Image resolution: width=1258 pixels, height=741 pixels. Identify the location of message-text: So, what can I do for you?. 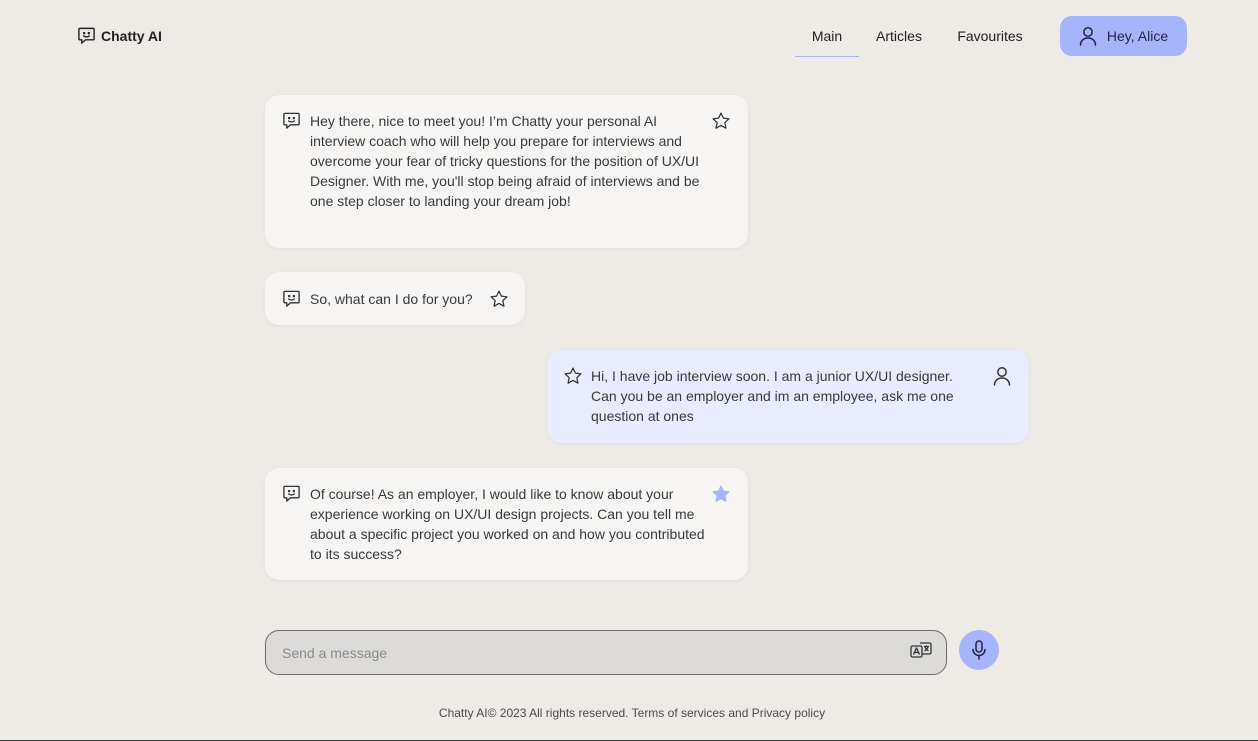
(391, 299).